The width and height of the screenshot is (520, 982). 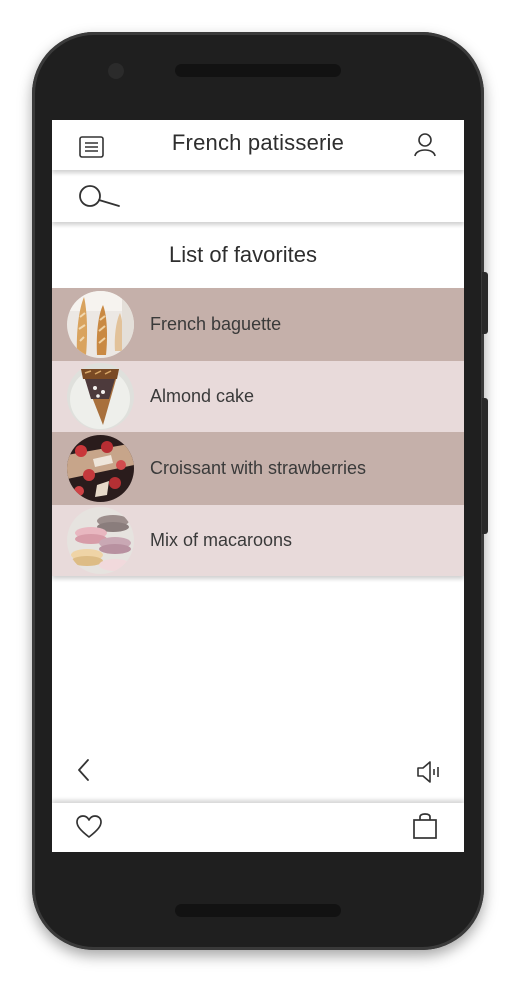 What do you see at coordinates (425, 826) in the screenshot?
I see `shopping-bag-icon` at bounding box center [425, 826].